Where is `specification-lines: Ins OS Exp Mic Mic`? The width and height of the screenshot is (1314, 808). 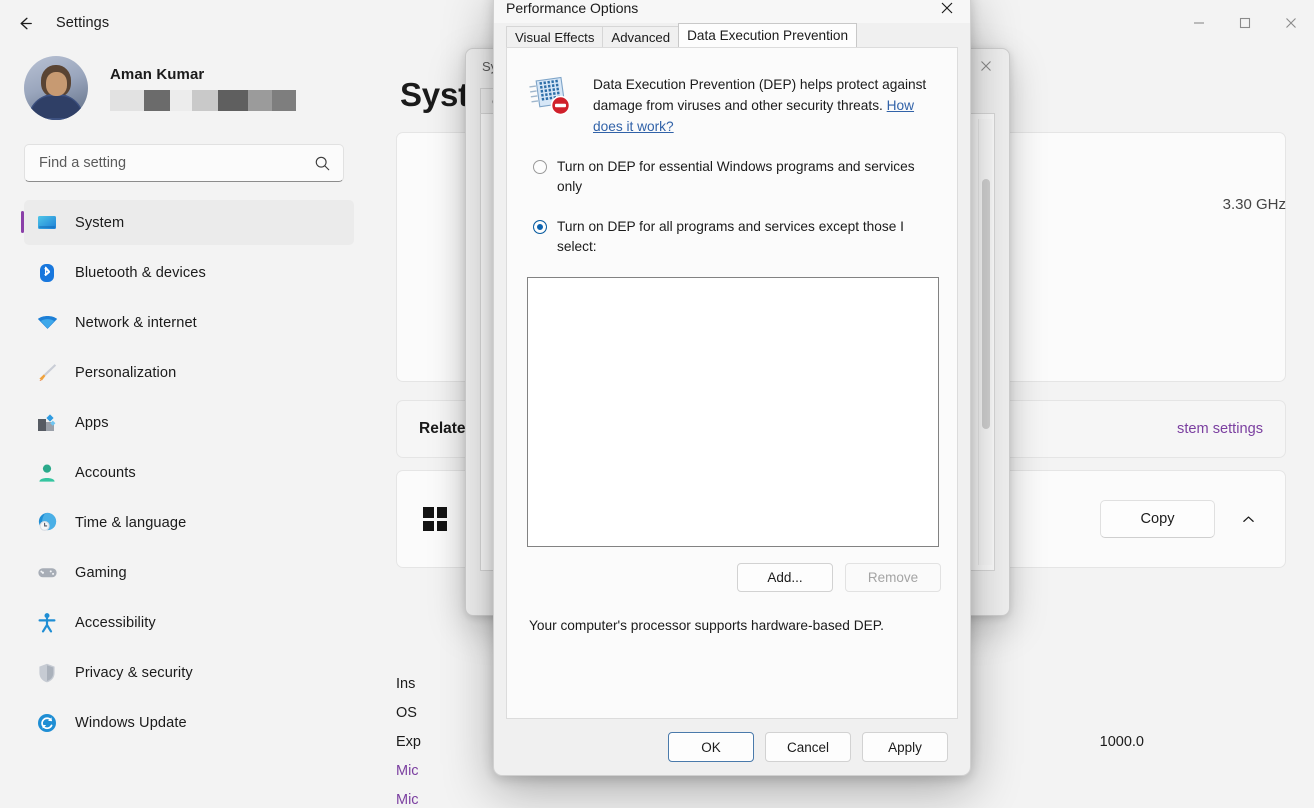 specification-lines: Ins OS Exp Mic Mic is located at coordinates (408, 742).